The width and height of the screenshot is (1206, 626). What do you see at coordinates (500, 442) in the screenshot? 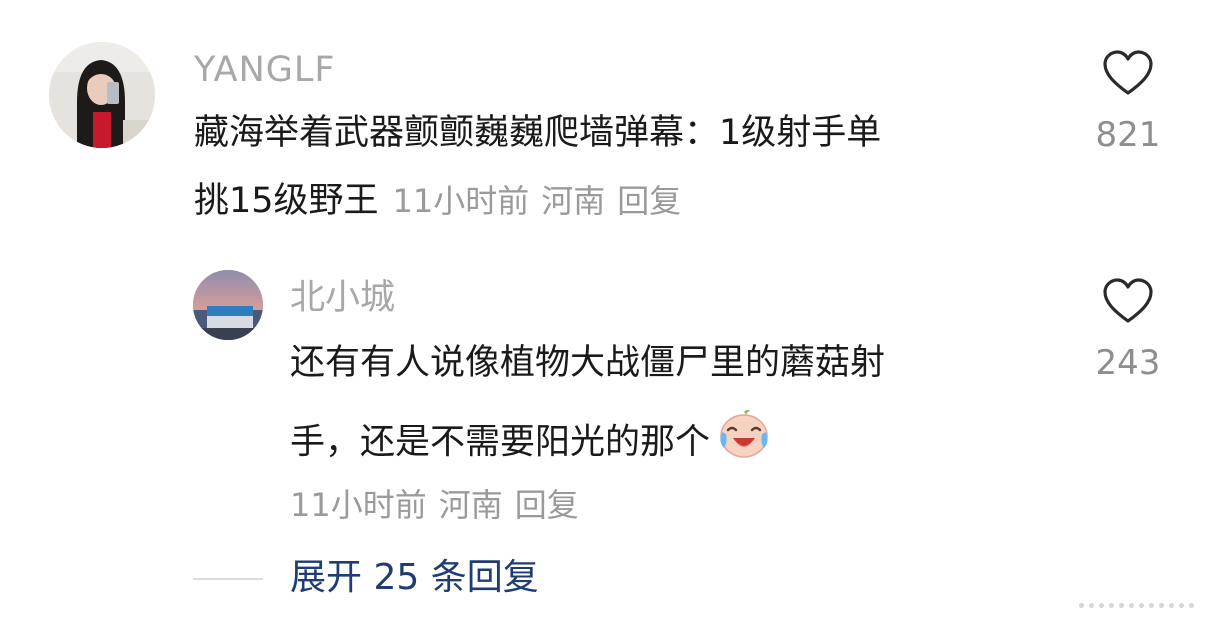
I see `comment-text-line: 手，还是不需要阳光的那个` at bounding box center [500, 442].